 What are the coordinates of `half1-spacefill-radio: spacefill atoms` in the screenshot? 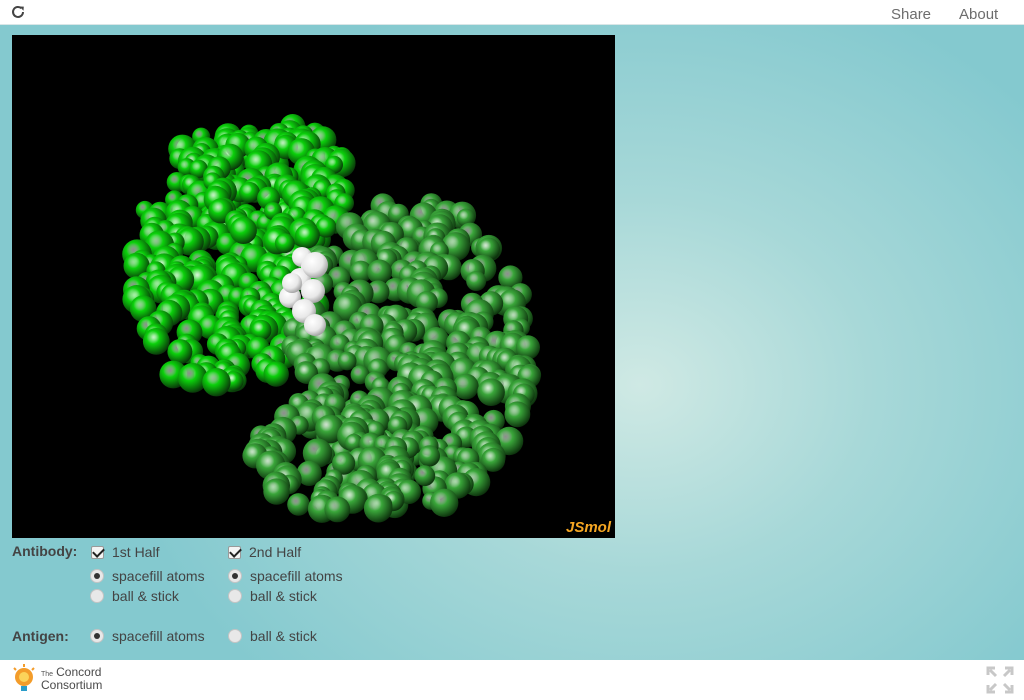 It's located at (147, 576).